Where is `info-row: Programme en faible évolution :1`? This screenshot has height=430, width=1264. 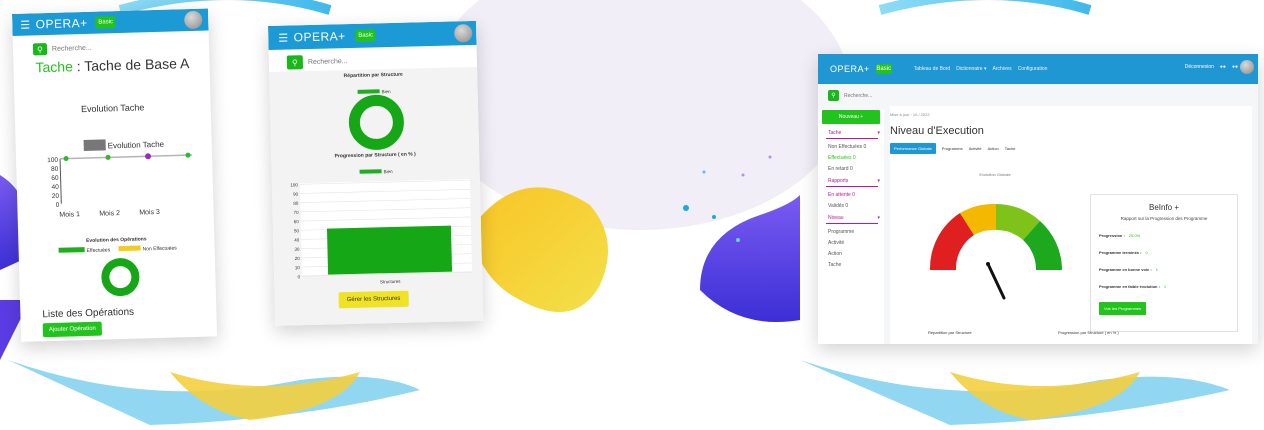
info-row: Programme en faible évolution :1 is located at coordinates (1133, 286).